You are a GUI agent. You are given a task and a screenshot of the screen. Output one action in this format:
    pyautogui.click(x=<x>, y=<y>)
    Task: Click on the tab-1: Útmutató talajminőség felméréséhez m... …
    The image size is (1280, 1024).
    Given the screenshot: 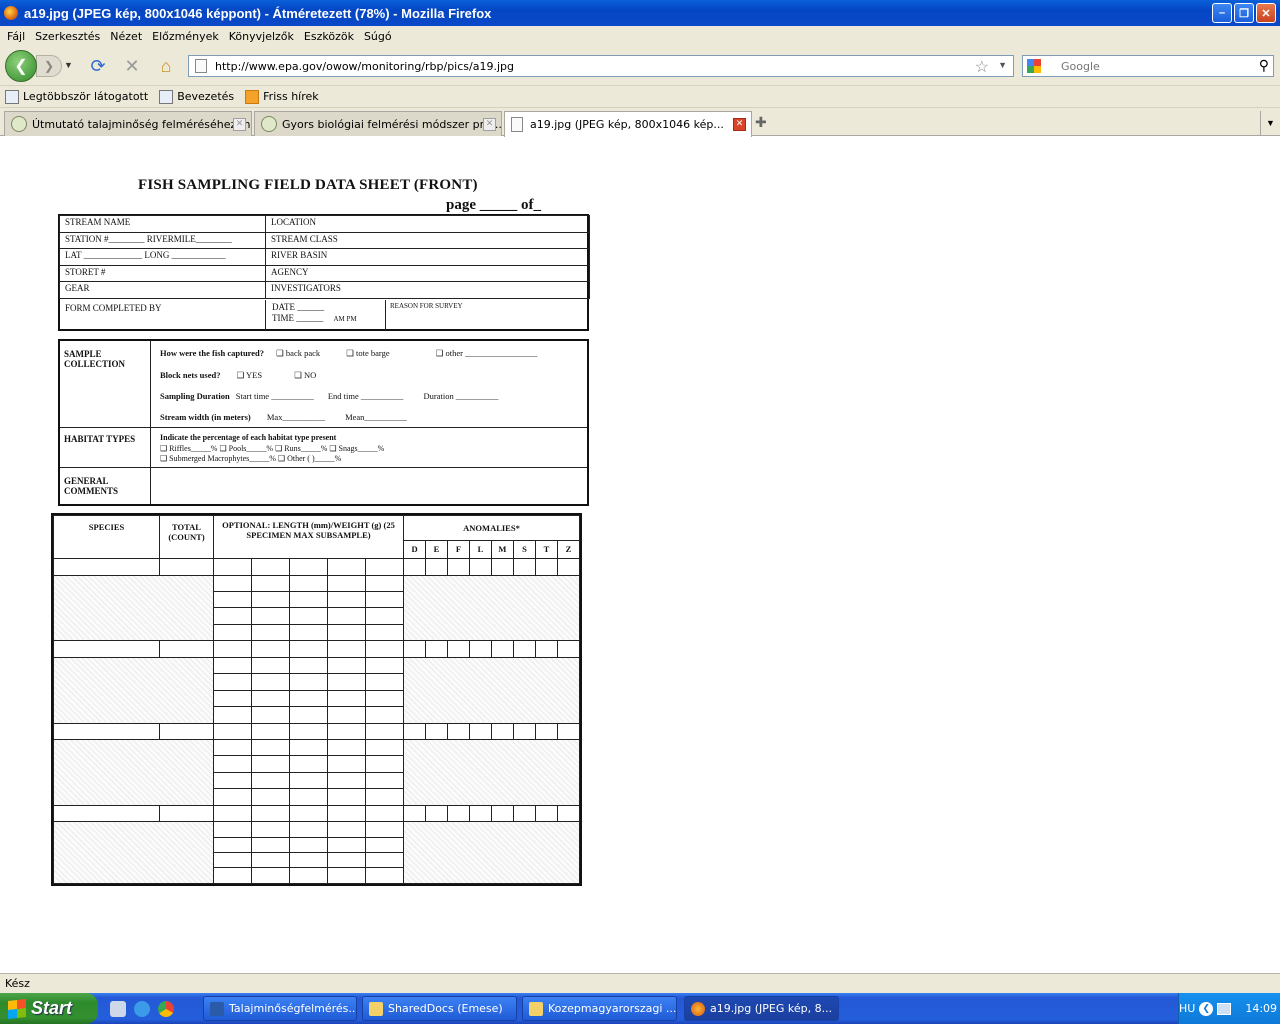 What is the action you would take?
    pyautogui.click(x=128, y=123)
    